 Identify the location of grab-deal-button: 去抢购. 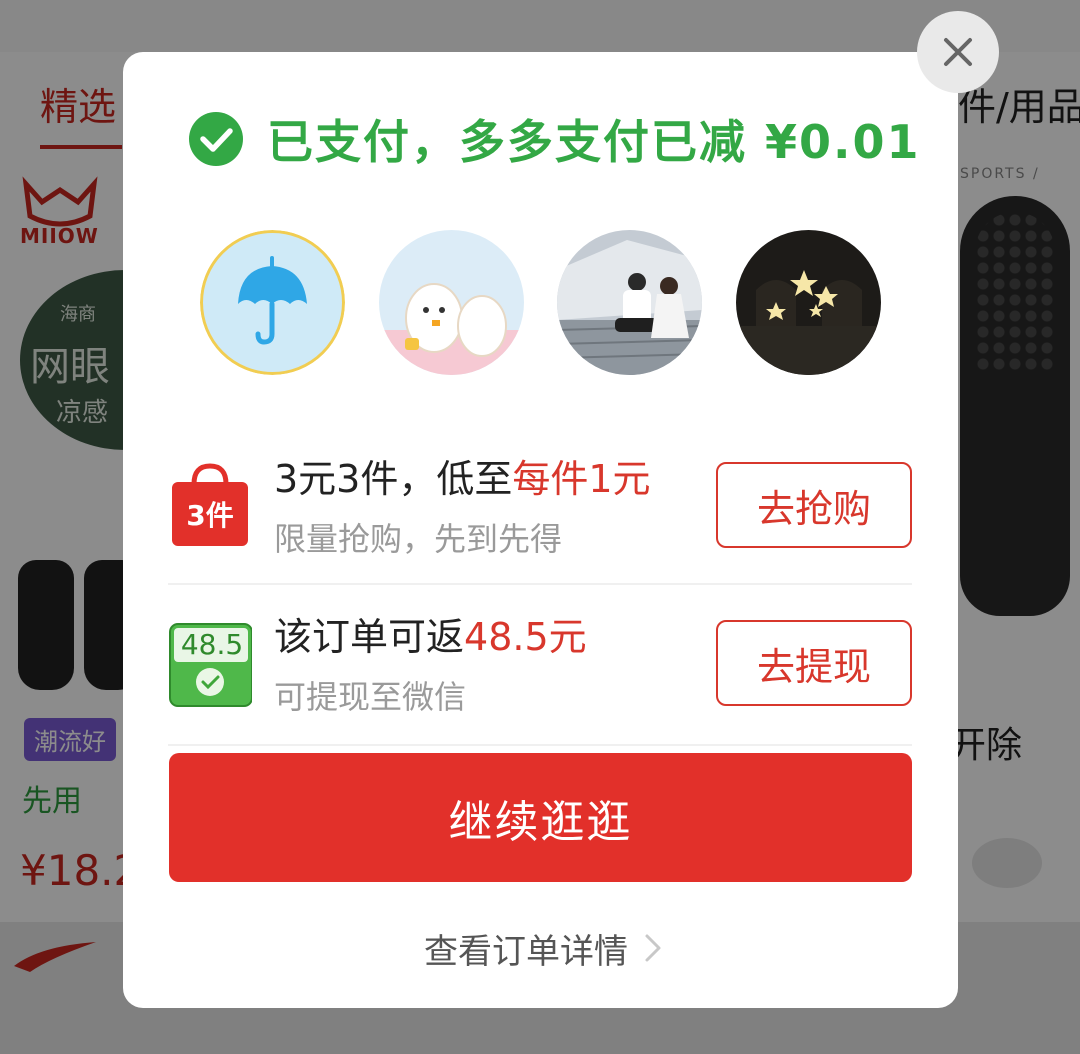
(814, 505).